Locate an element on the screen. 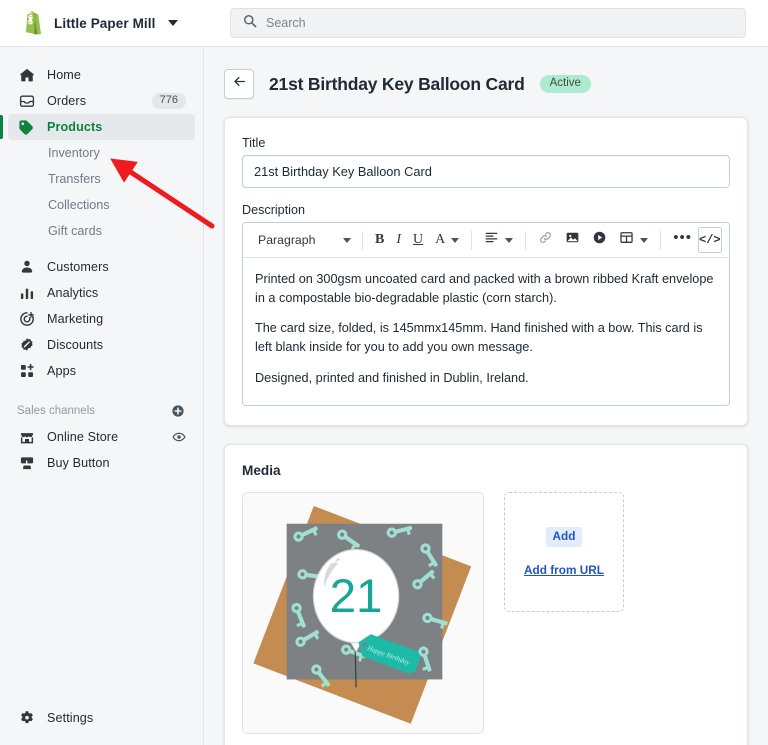 Image resolution: width=768 pixels, height=745 pixels. sidebar-subitem-label: Gift cards is located at coordinates (75, 231).